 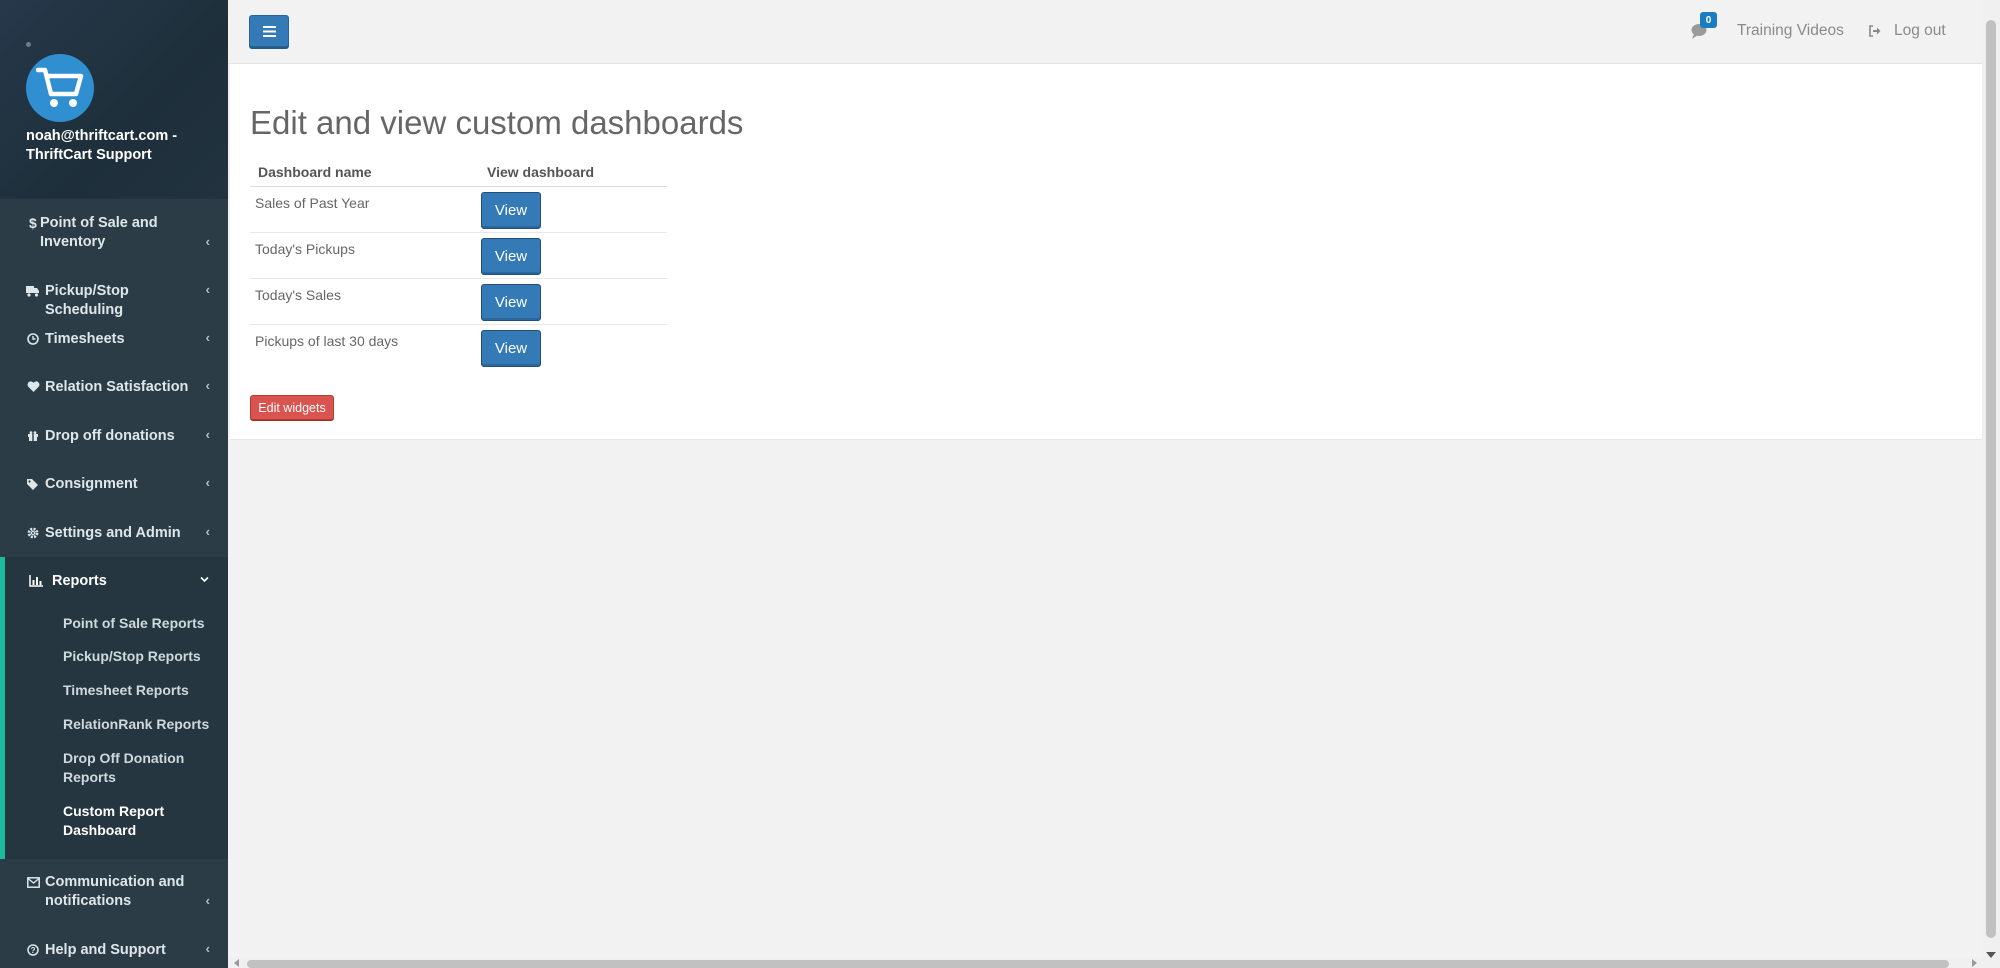 What do you see at coordinates (364, 255) in the screenshot?
I see `dashboard-name: Today's Pickups` at bounding box center [364, 255].